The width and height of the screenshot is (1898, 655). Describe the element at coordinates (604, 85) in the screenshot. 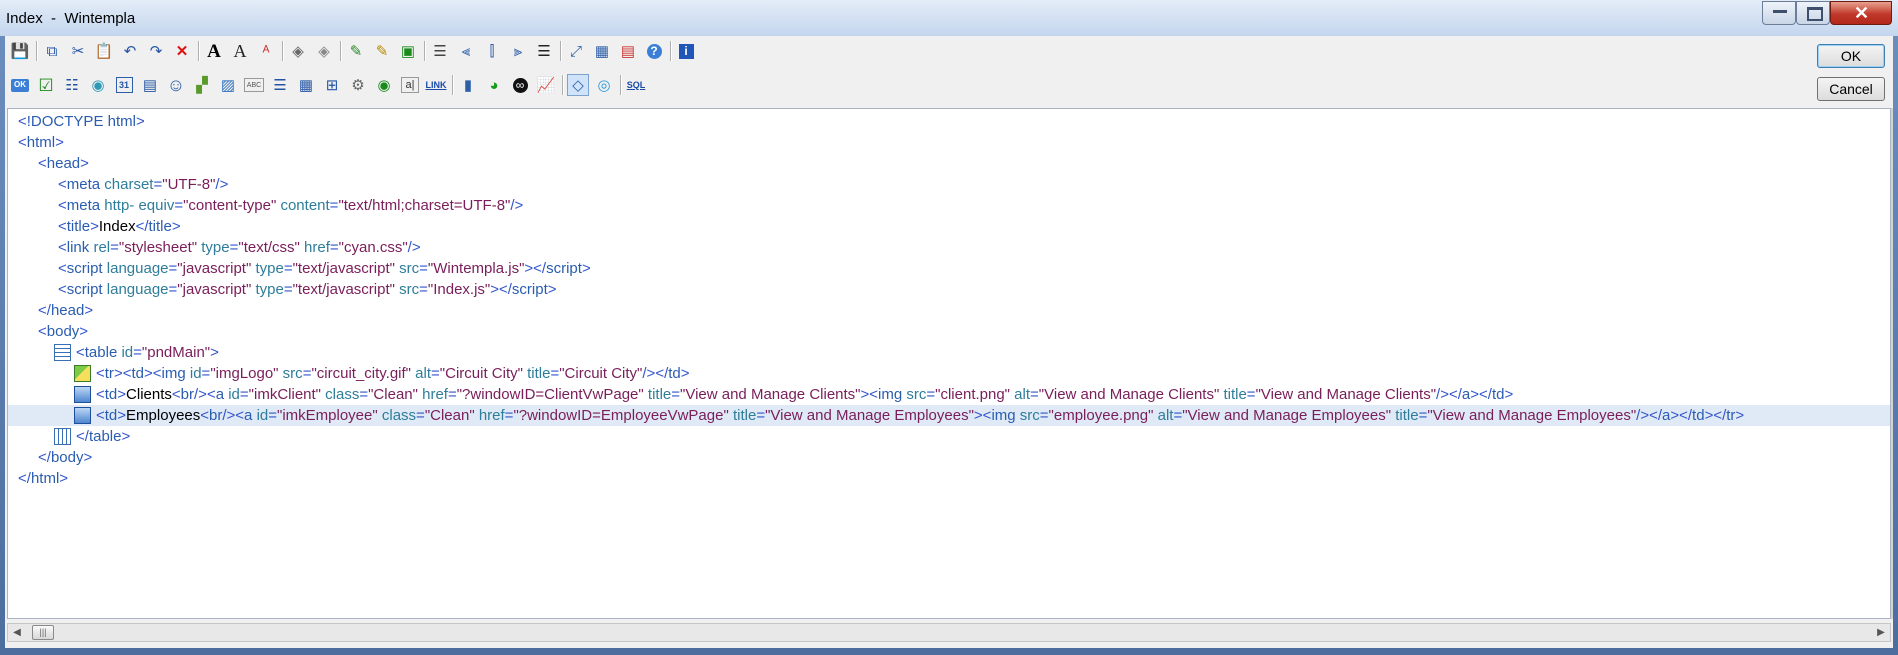

I see `web-tool-button: ◎` at that location.